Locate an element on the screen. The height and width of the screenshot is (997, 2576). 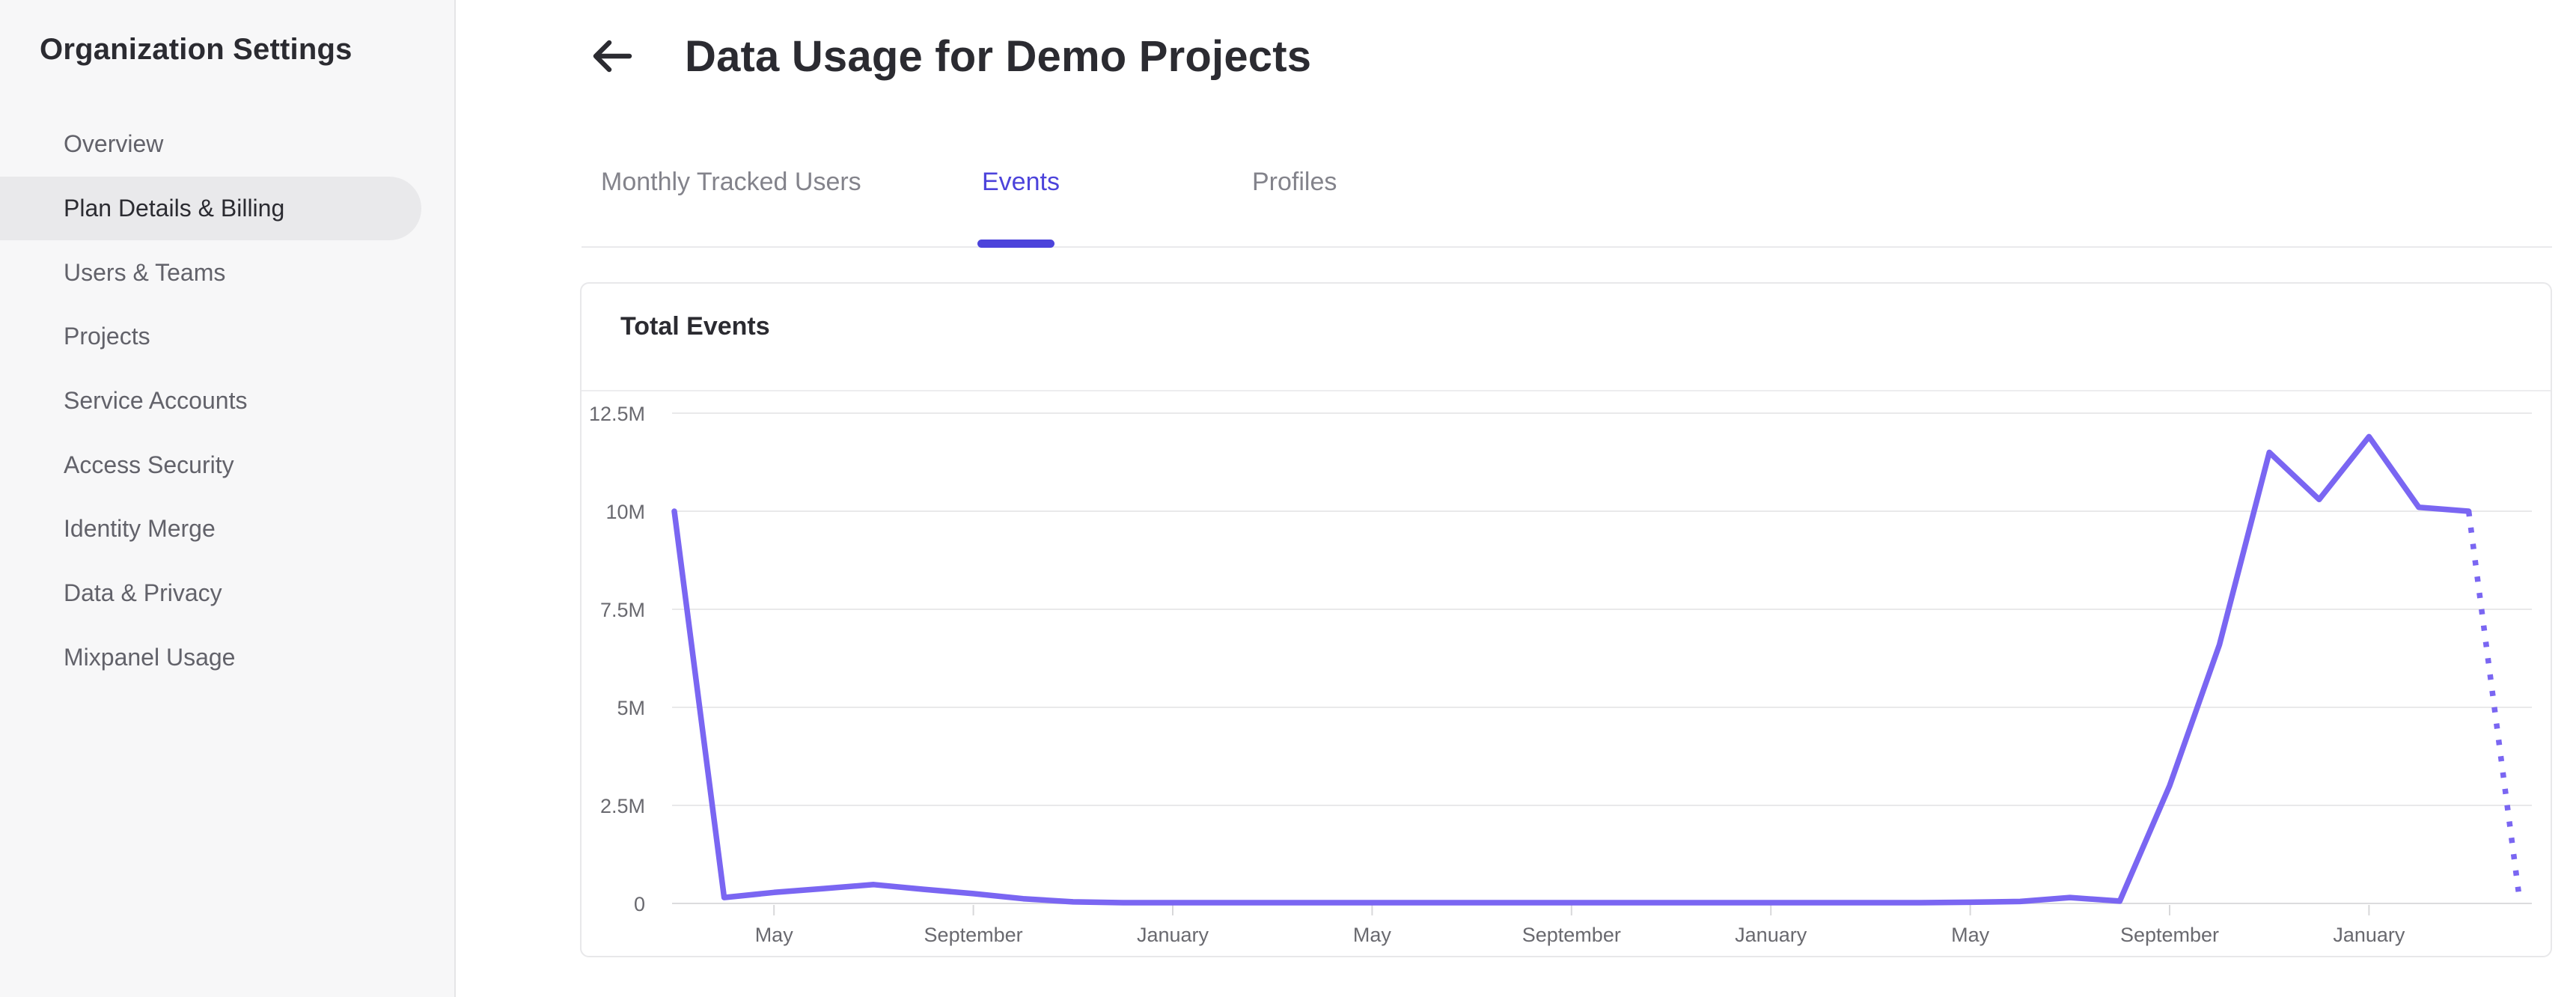
y-axis-label: 12.5M is located at coordinates (617, 414).